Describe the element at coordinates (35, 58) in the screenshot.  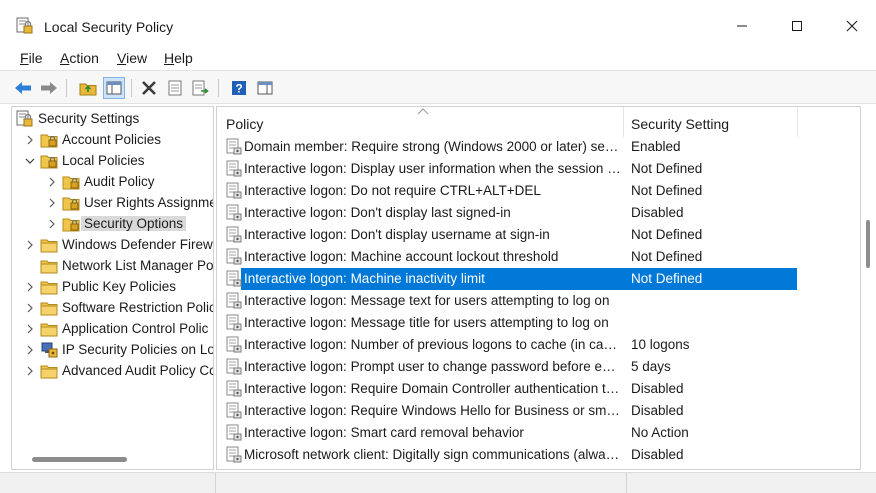
I see `menu-file-rest: ile` at that location.